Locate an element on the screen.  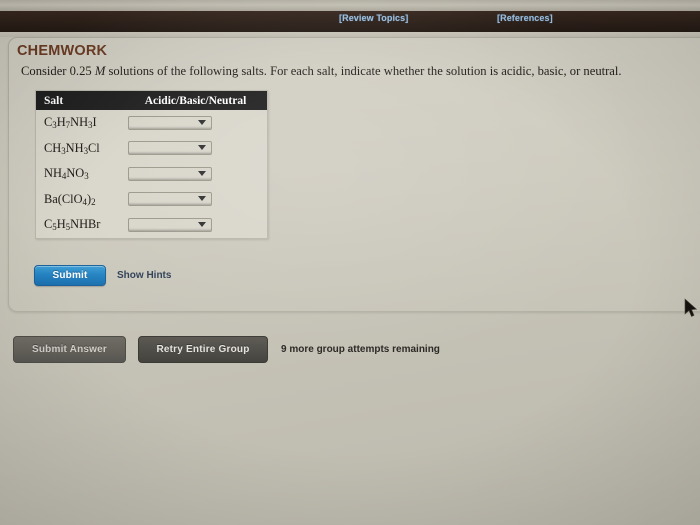
retry-entire-group-button: Retry Entire Group is located at coordinates (203, 349).